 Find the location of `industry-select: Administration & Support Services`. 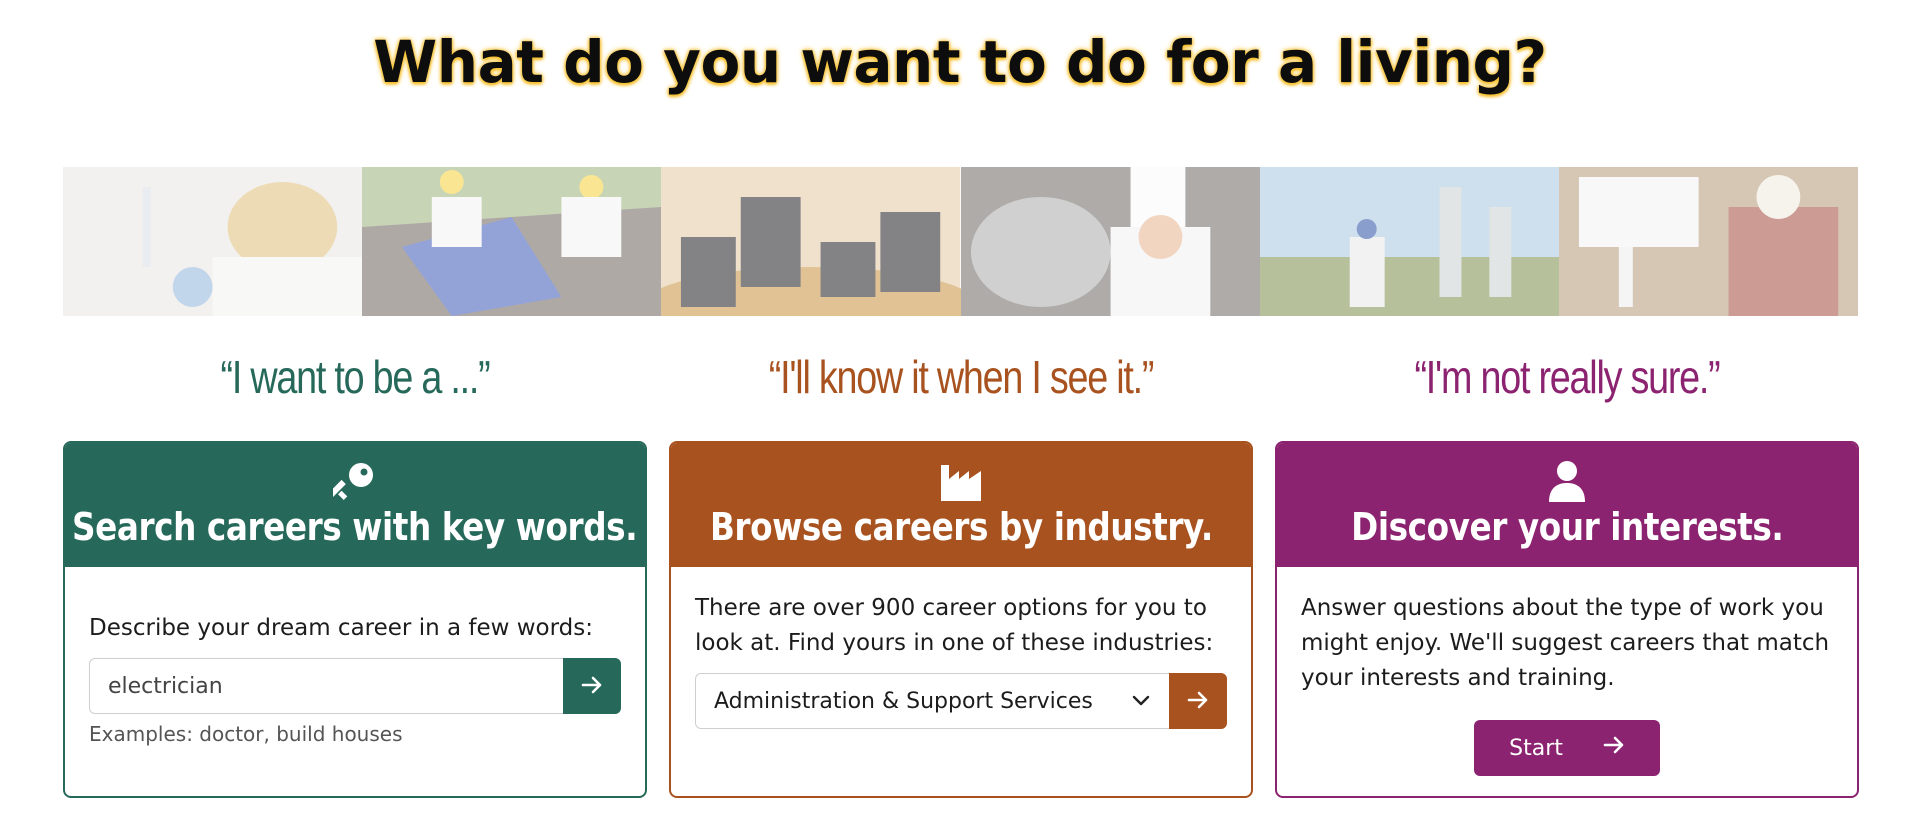

industry-select: Administration & Support Services is located at coordinates (932, 701).